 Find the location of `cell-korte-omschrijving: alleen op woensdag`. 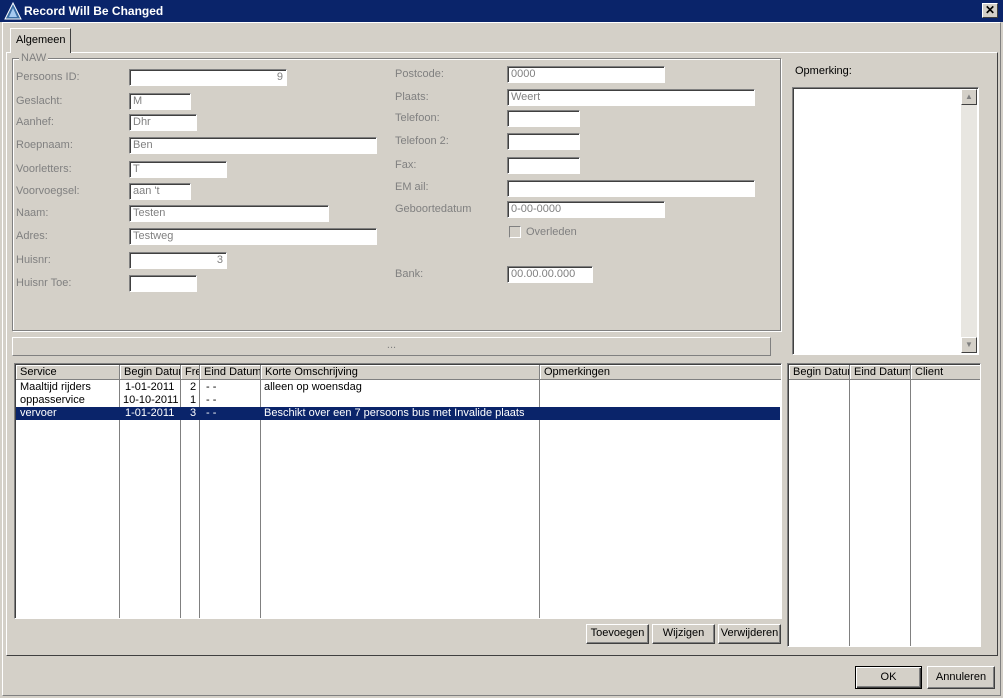

cell-korte-omschrijving: alleen op woensdag is located at coordinates (313, 387).